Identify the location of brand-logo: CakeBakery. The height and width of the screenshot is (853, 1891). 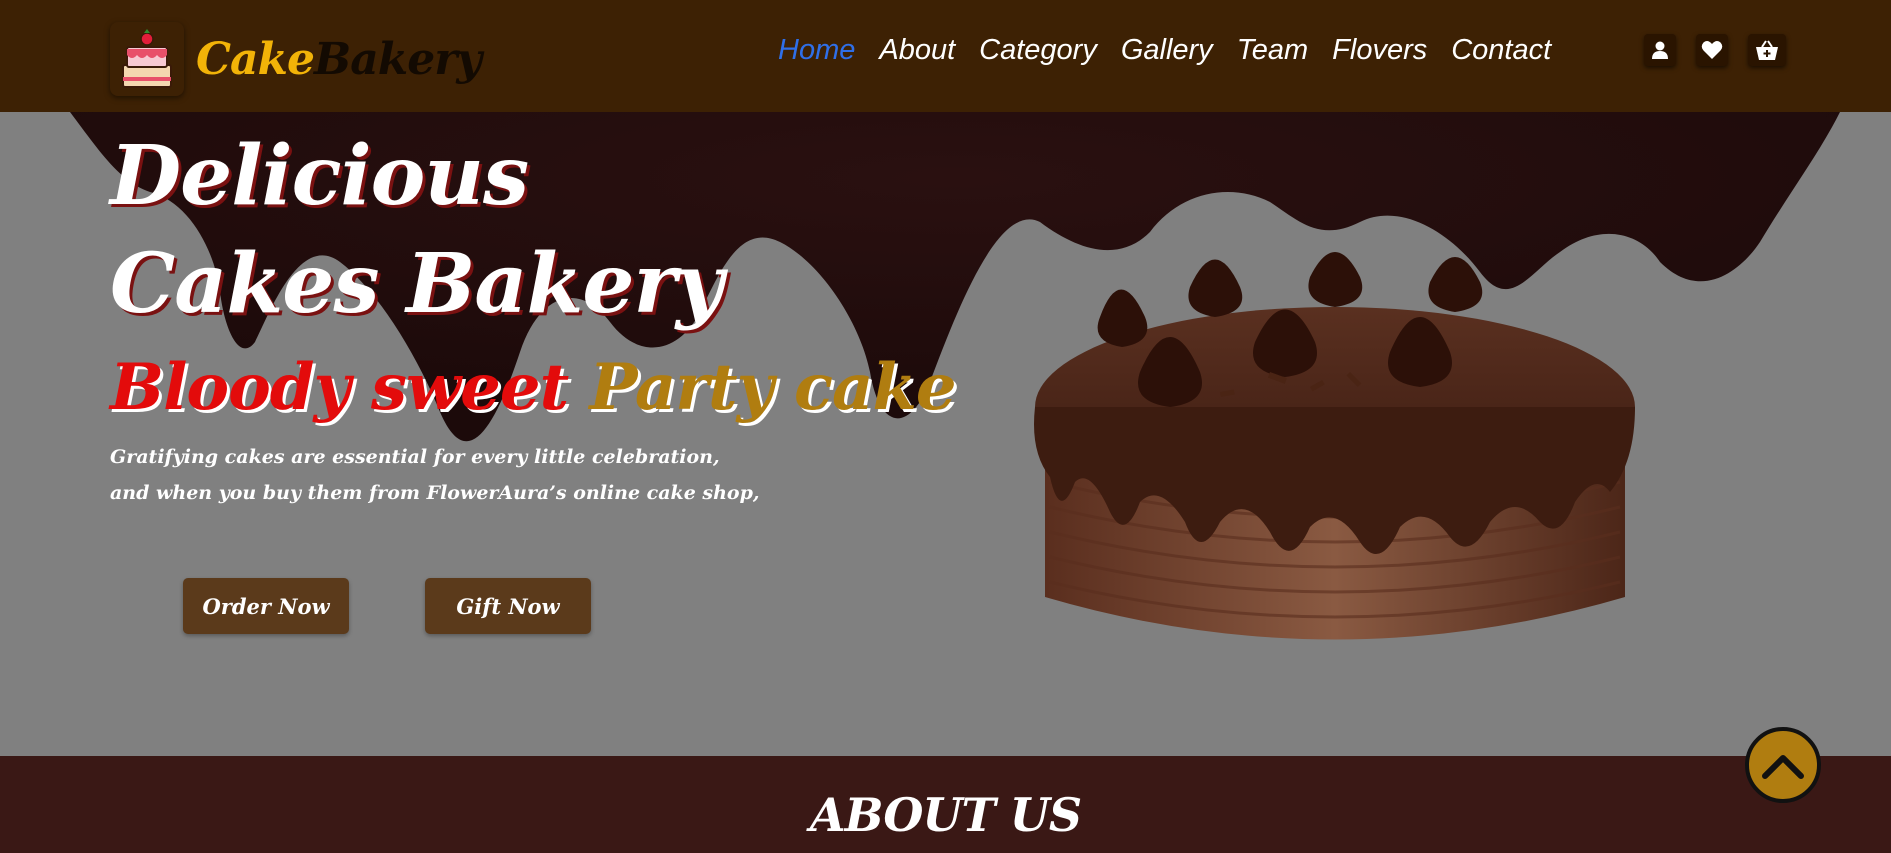
(296, 59).